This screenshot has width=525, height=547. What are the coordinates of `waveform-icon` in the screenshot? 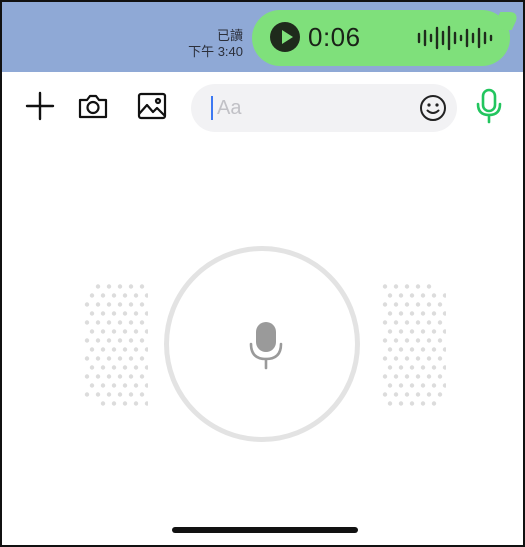 It's located at (455, 38).